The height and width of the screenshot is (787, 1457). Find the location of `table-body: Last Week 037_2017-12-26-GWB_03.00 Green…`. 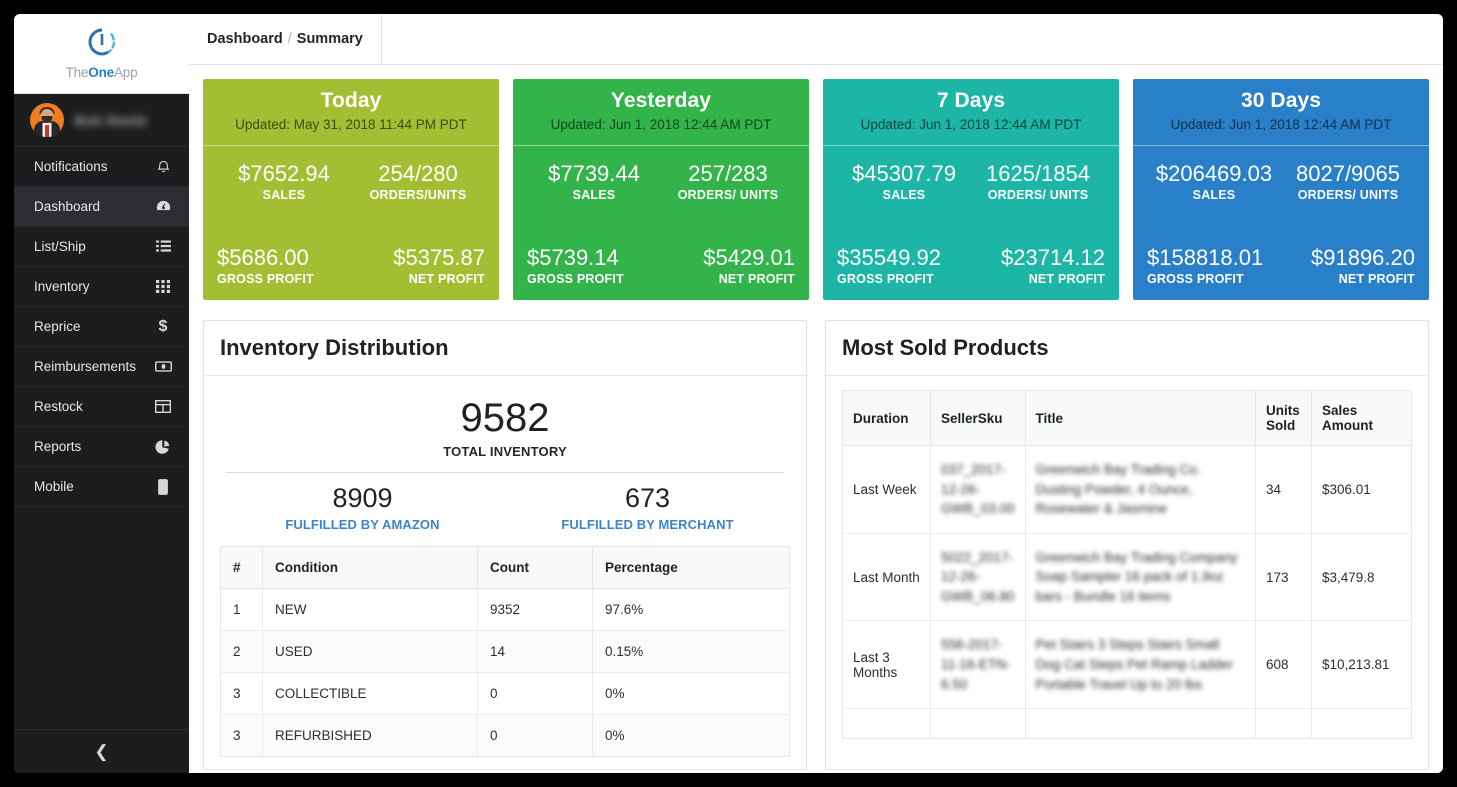

table-body: Last Week 037_2017-12-26-GWB_03.00 Green… is located at coordinates (1127, 592).